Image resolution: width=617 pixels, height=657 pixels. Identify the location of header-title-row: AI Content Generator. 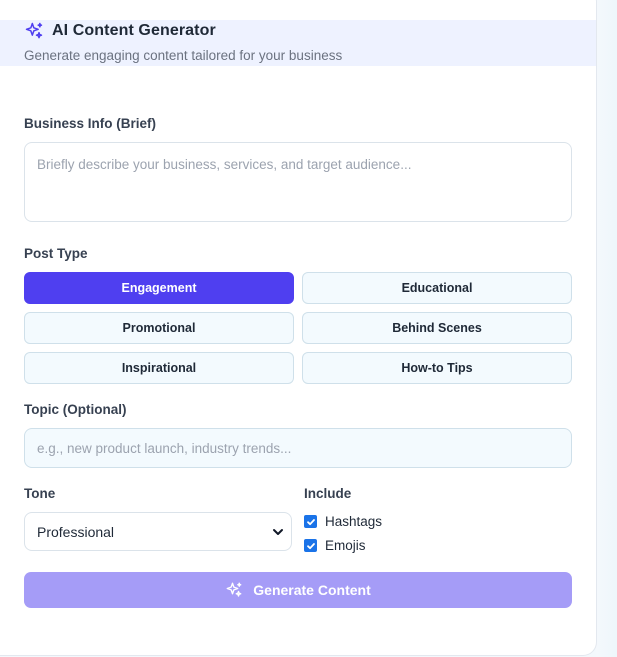
(120, 31).